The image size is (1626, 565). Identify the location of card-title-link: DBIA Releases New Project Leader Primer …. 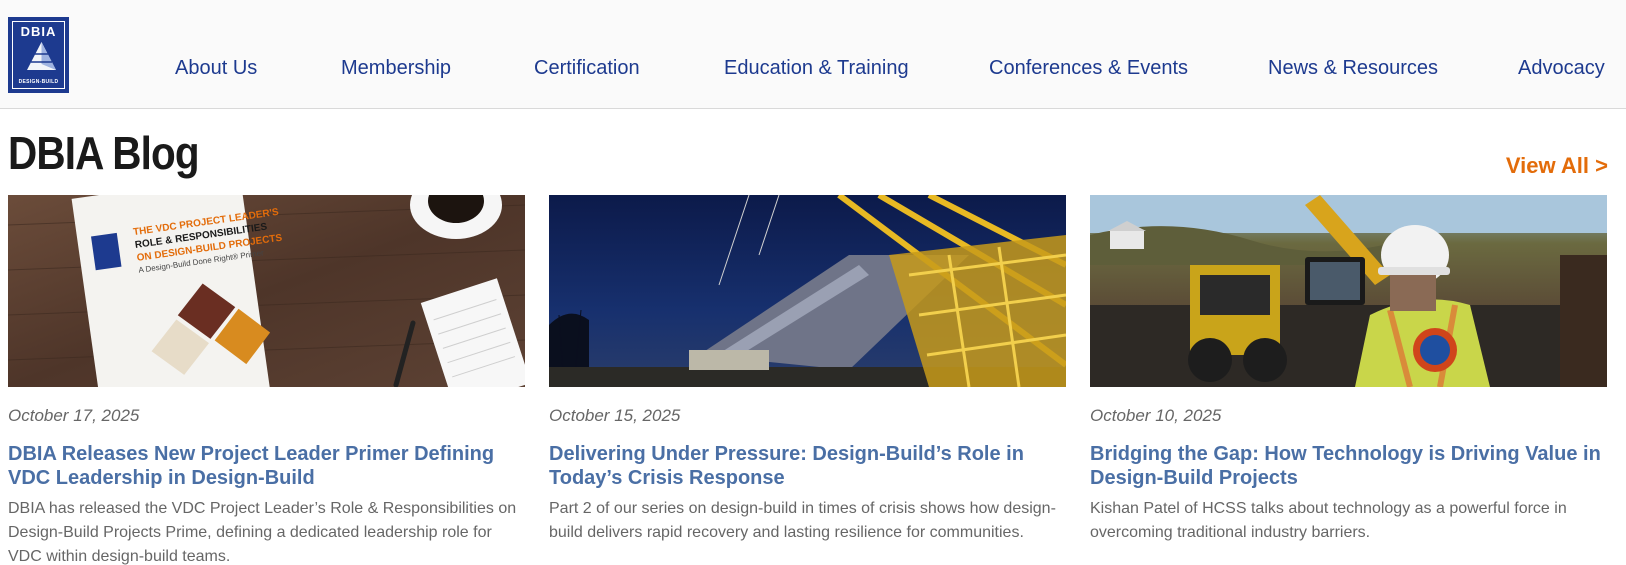
(266, 466).